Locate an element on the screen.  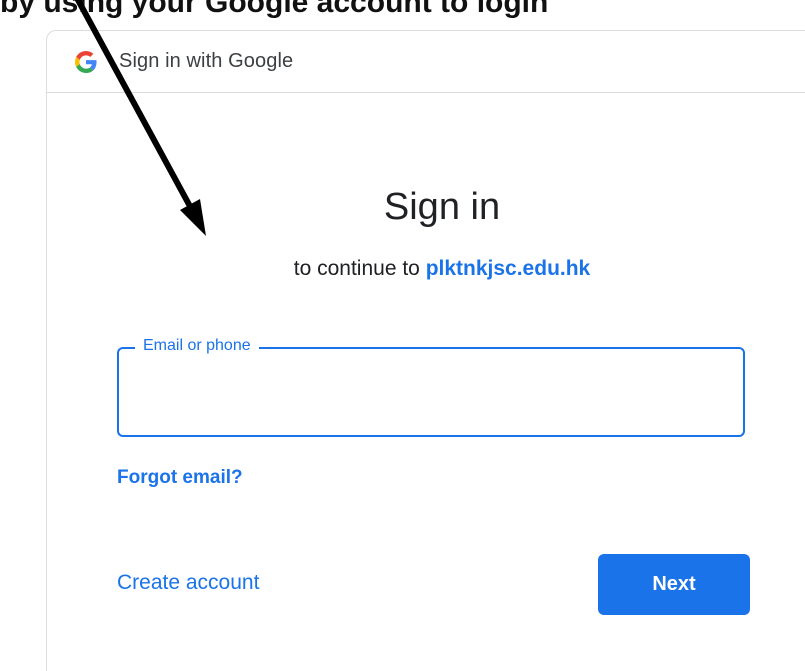
window-header: Sign in with Google is located at coordinates (426, 62).